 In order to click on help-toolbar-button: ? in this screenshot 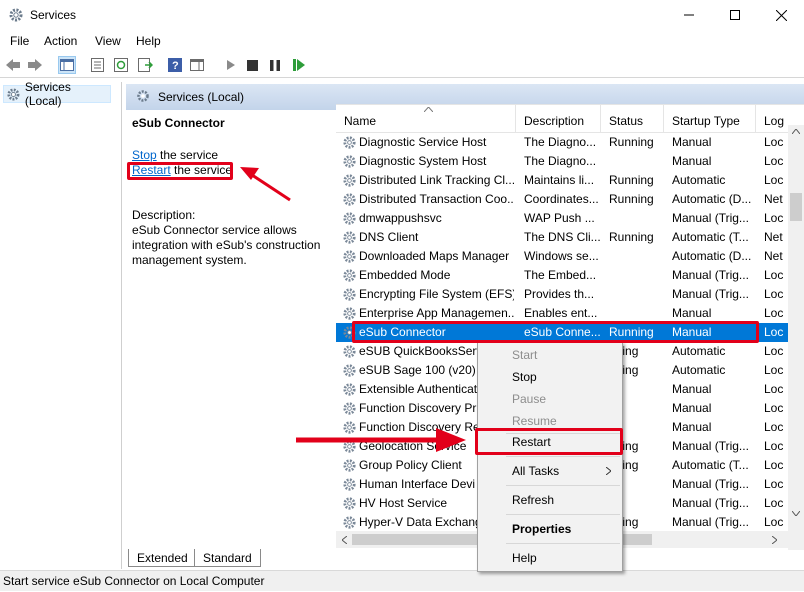, I will do `click(175, 65)`.